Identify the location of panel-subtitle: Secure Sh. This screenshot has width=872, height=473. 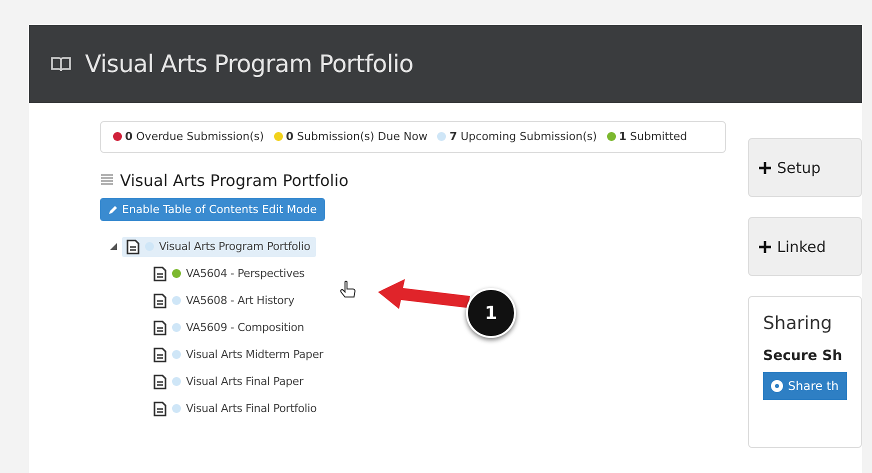
(803, 356).